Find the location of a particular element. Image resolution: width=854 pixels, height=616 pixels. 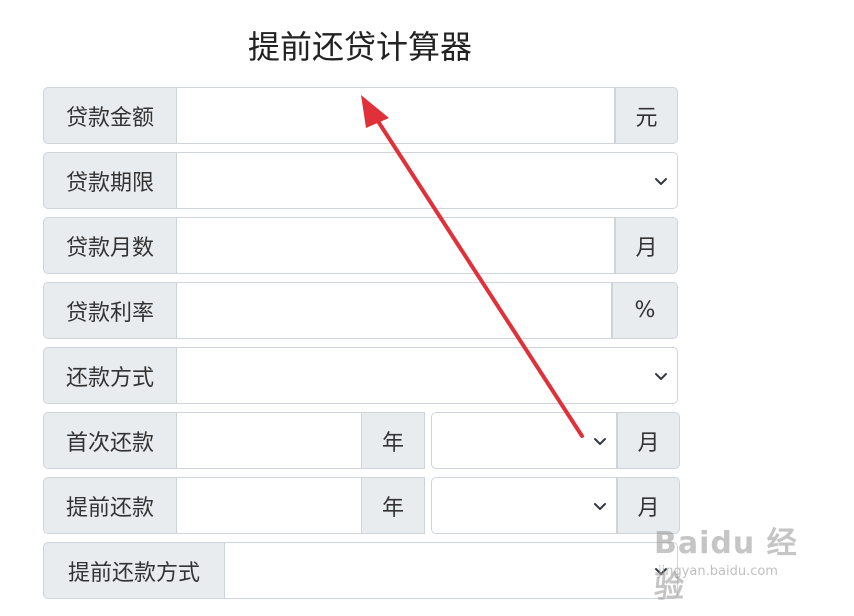

first-repayment-year-unit: 年 is located at coordinates (393, 440).